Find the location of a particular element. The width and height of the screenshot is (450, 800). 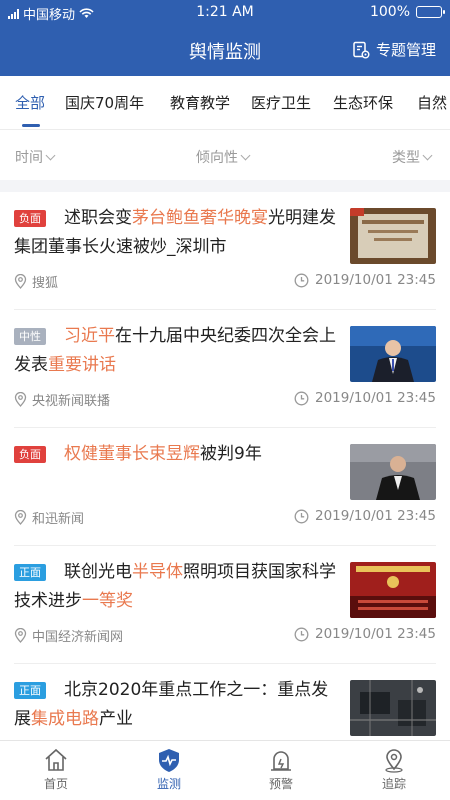

nav-home-label: 首页 is located at coordinates (55, 784).